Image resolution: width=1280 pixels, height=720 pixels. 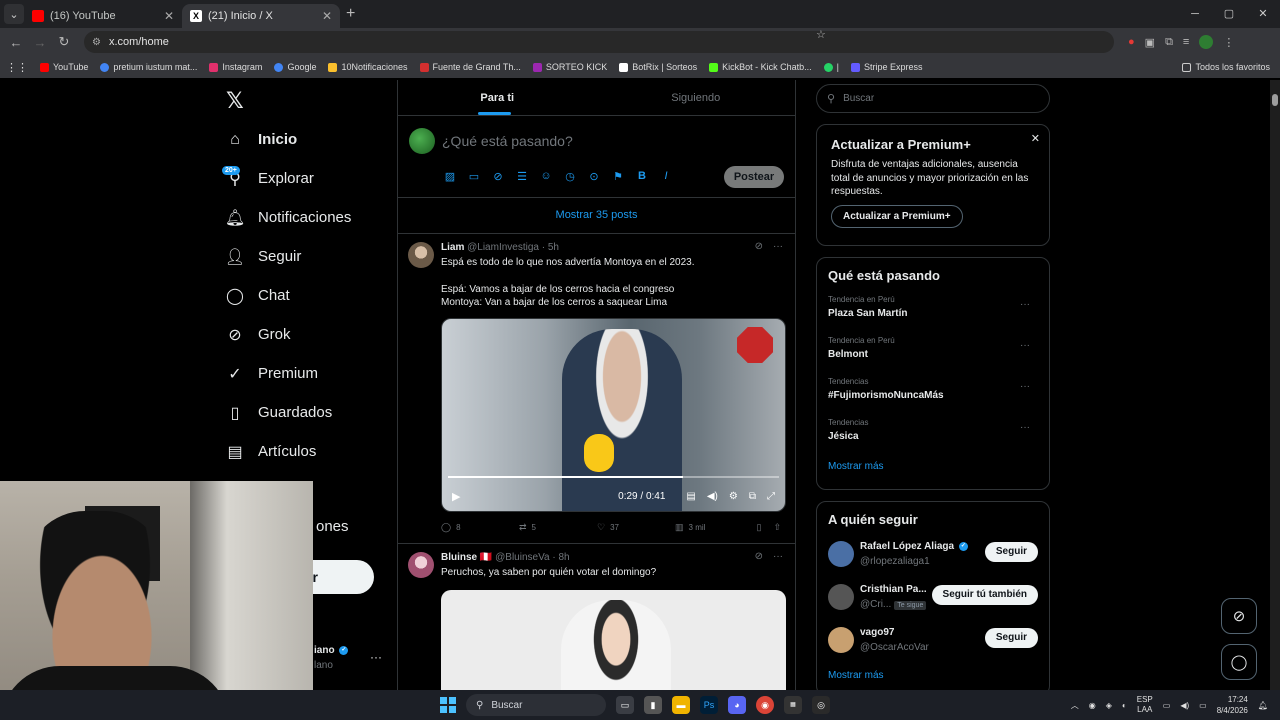 What do you see at coordinates (613, 640) in the screenshot?
I see `tweet-image` at bounding box center [613, 640].